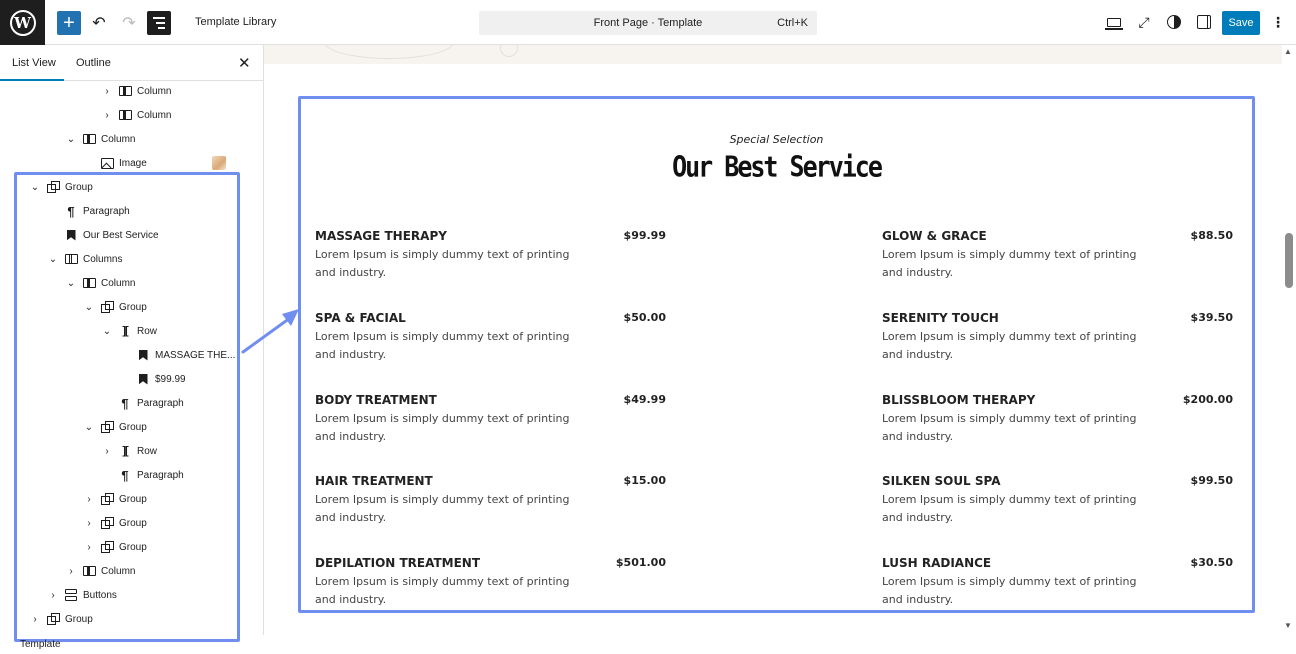 This screenshot has width=1296, height=654. I want to click on image-icon, so click(107, 163).